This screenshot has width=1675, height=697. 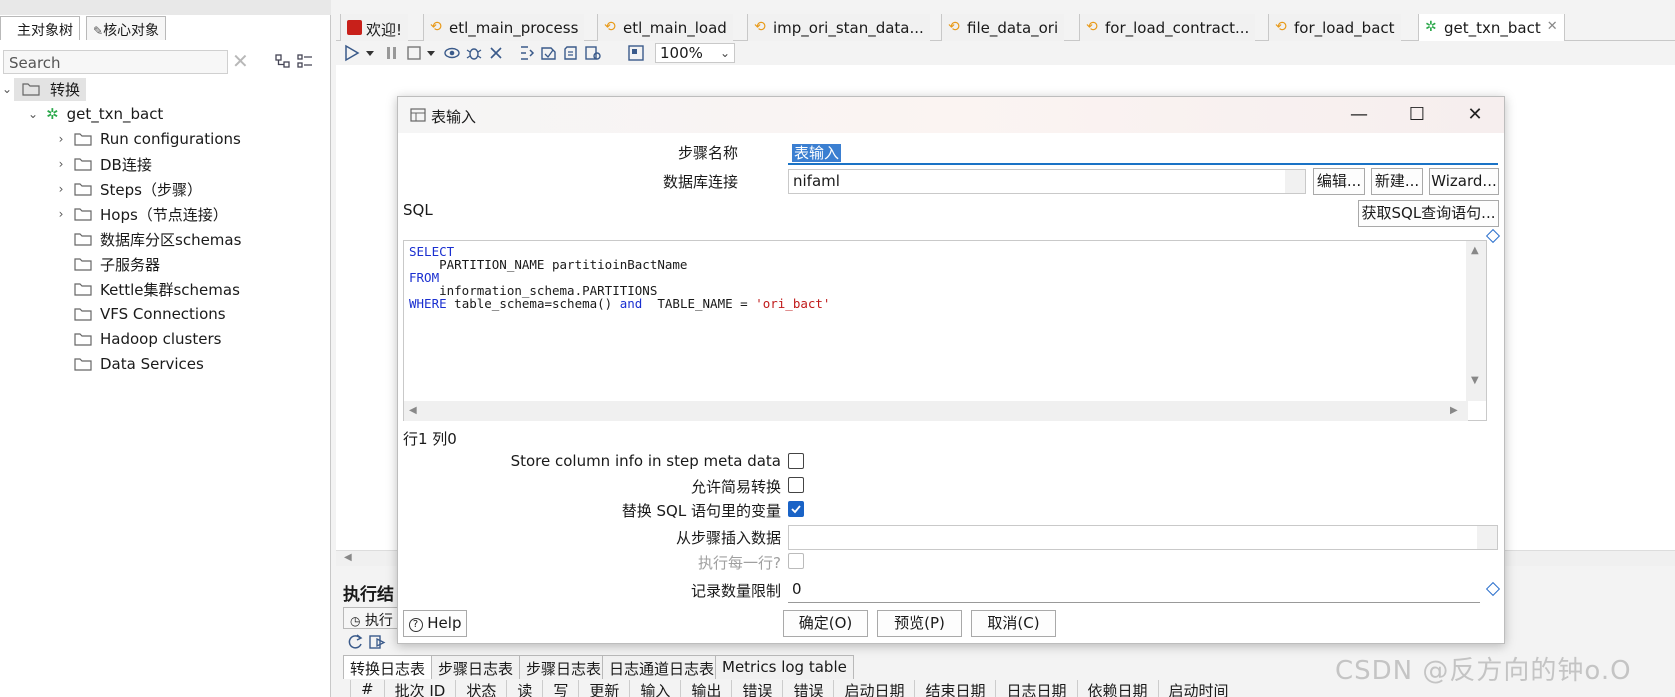 I want to click on col-header: 启动日期, so click(x=873, y=688).